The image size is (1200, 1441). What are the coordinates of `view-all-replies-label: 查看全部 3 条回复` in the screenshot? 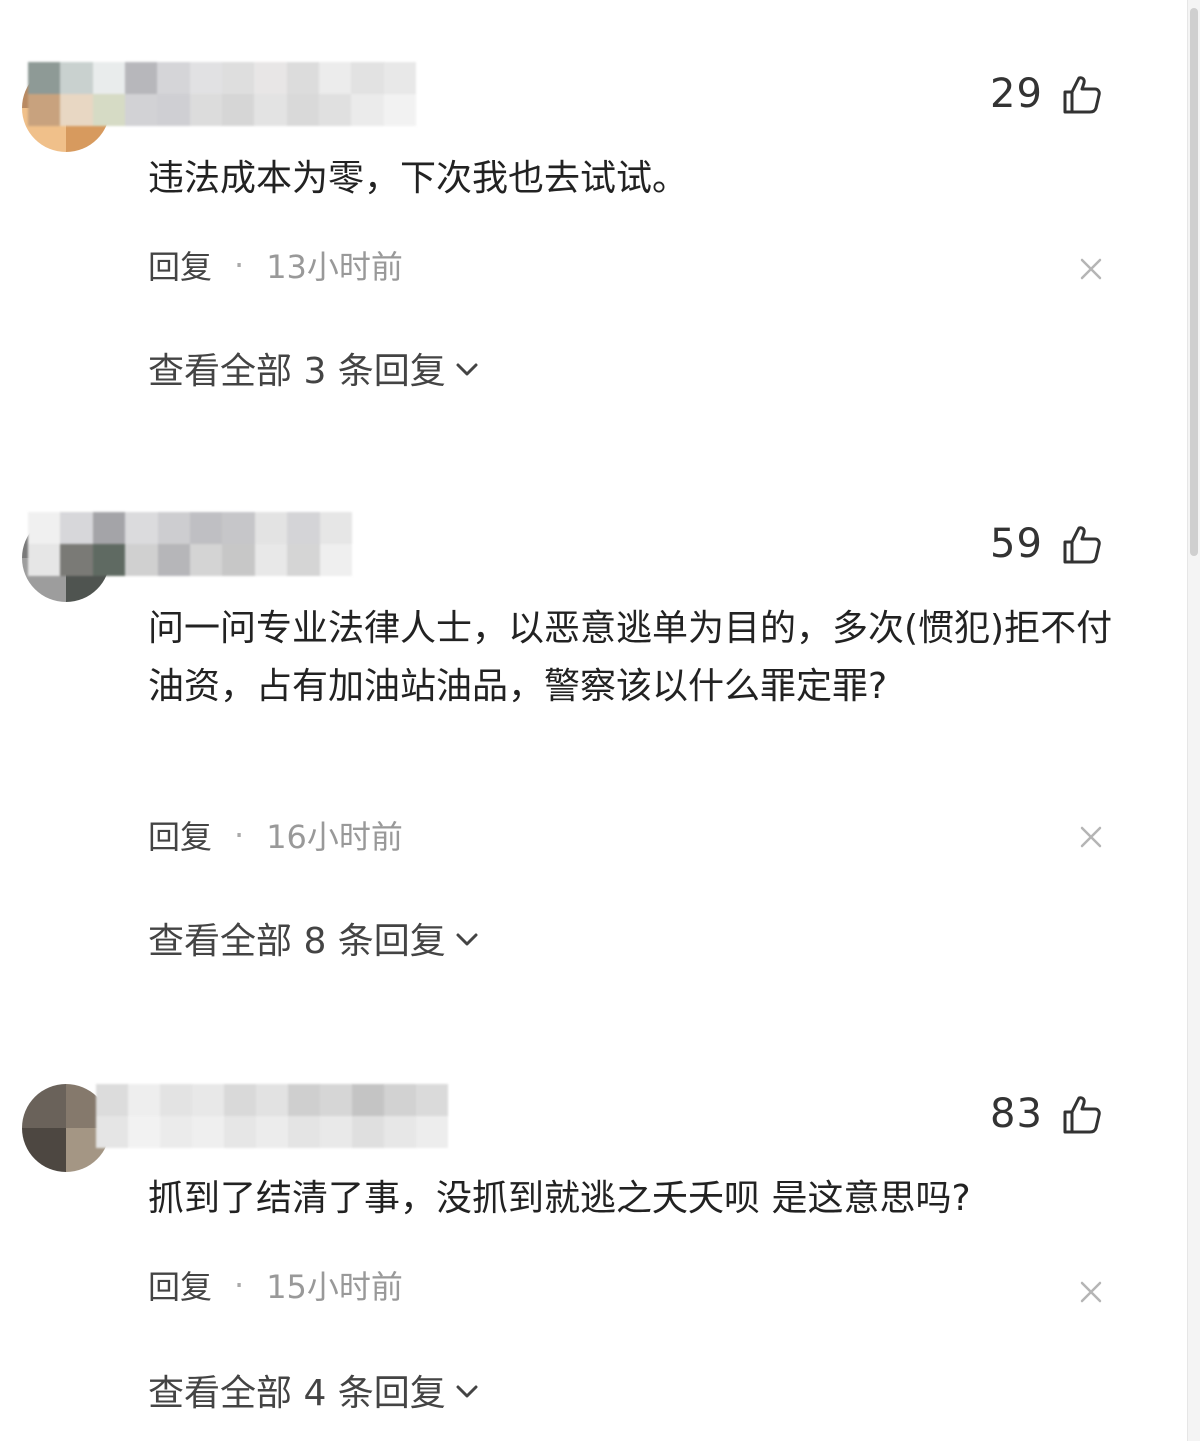 It's located at (297, 371).